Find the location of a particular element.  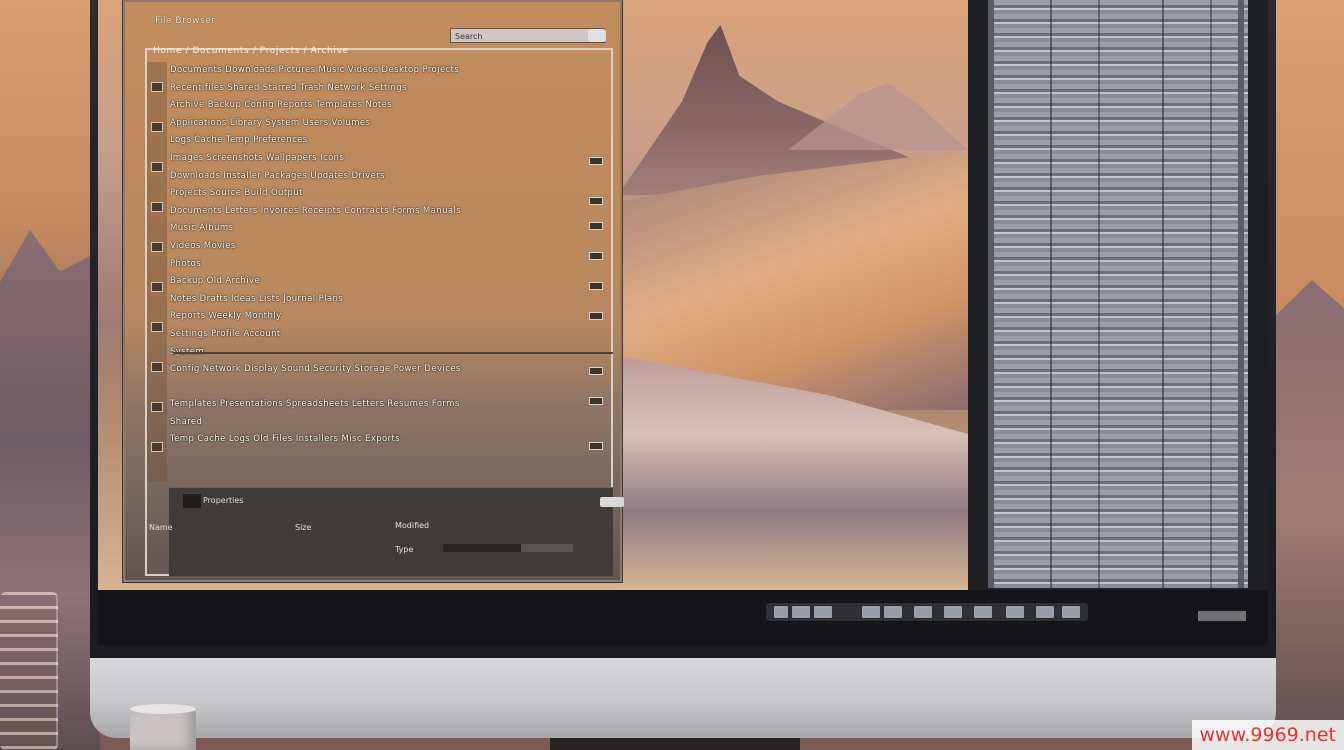

panel-close-button is located at coordinates (612, 502).